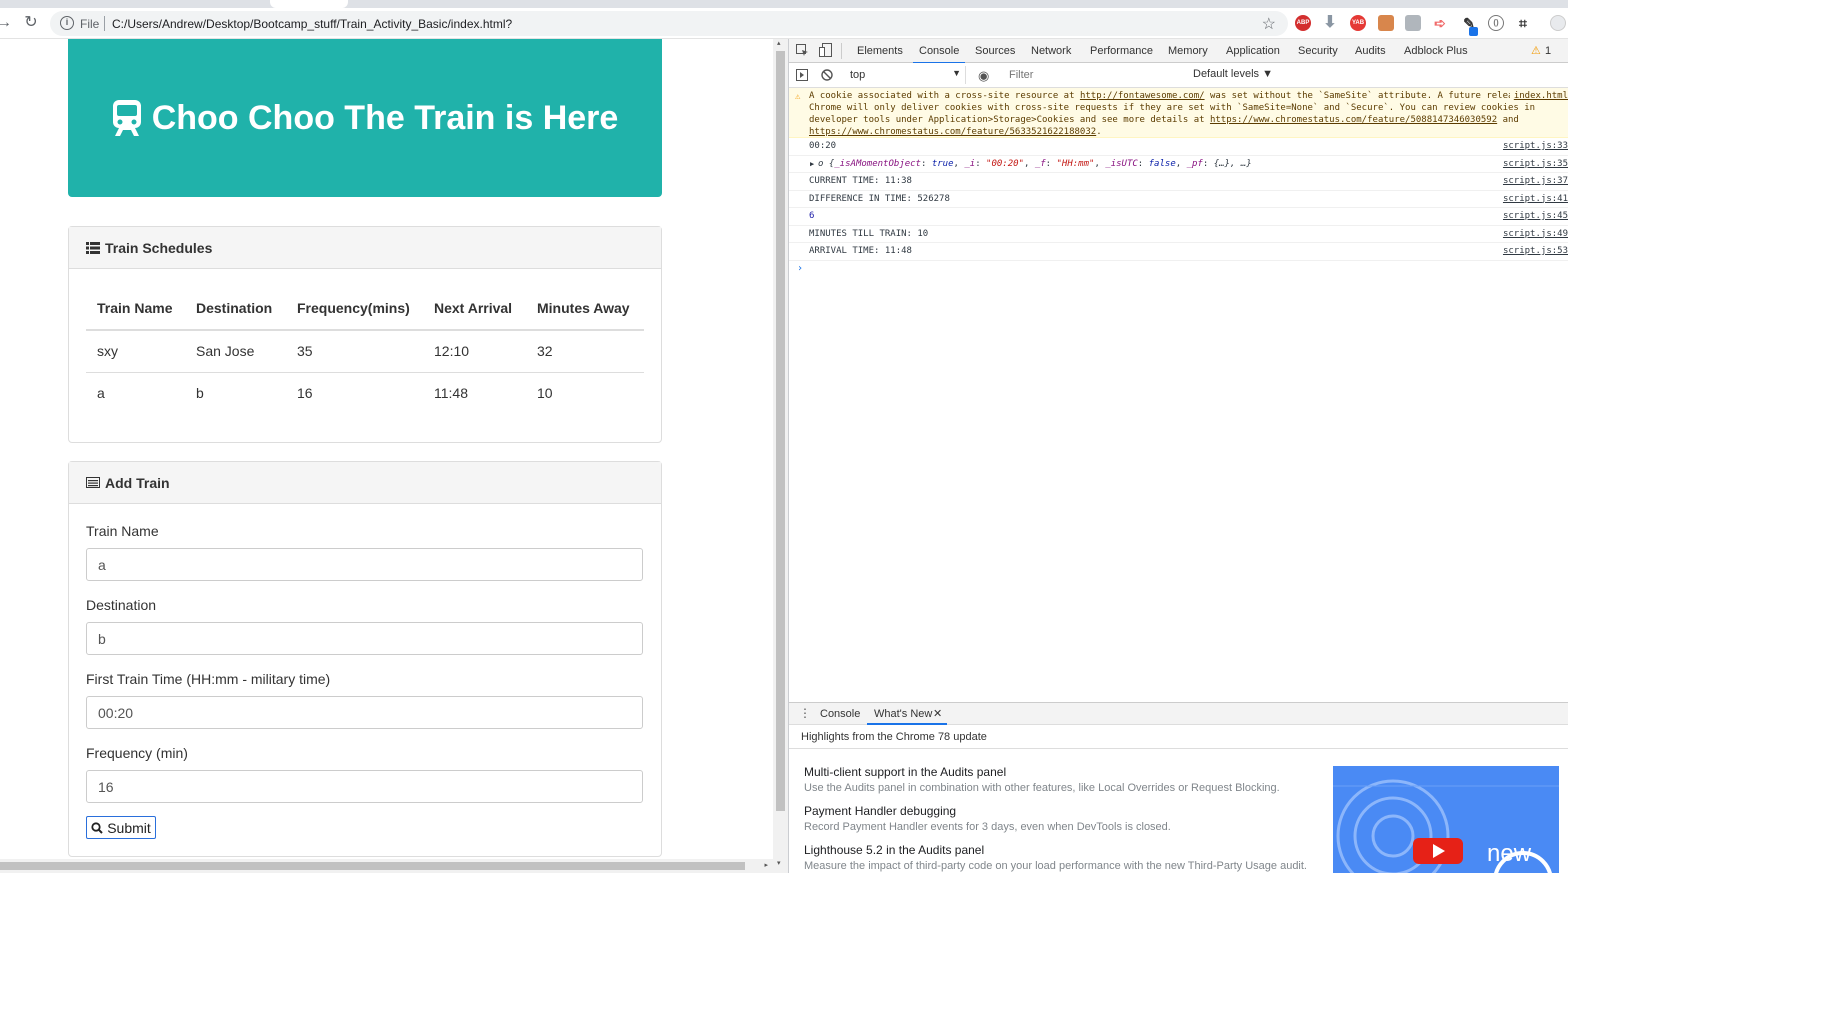 Image resolution: width=1823 pixels, height=1015 pixels. What do you see at coordinates (121, 605) in the screenshot?
I see `destination-label: Destination` at bounding box center [121, 605].